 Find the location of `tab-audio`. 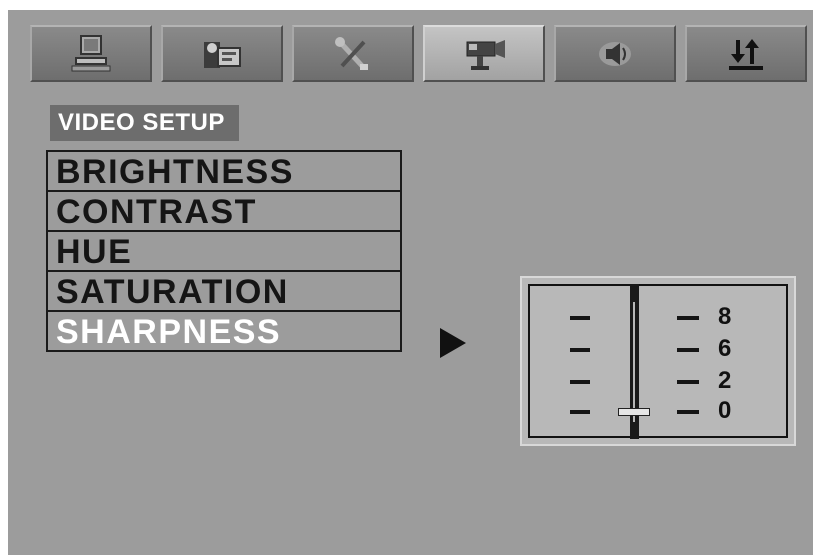

tab-audio is located at coordinates (615, 53).